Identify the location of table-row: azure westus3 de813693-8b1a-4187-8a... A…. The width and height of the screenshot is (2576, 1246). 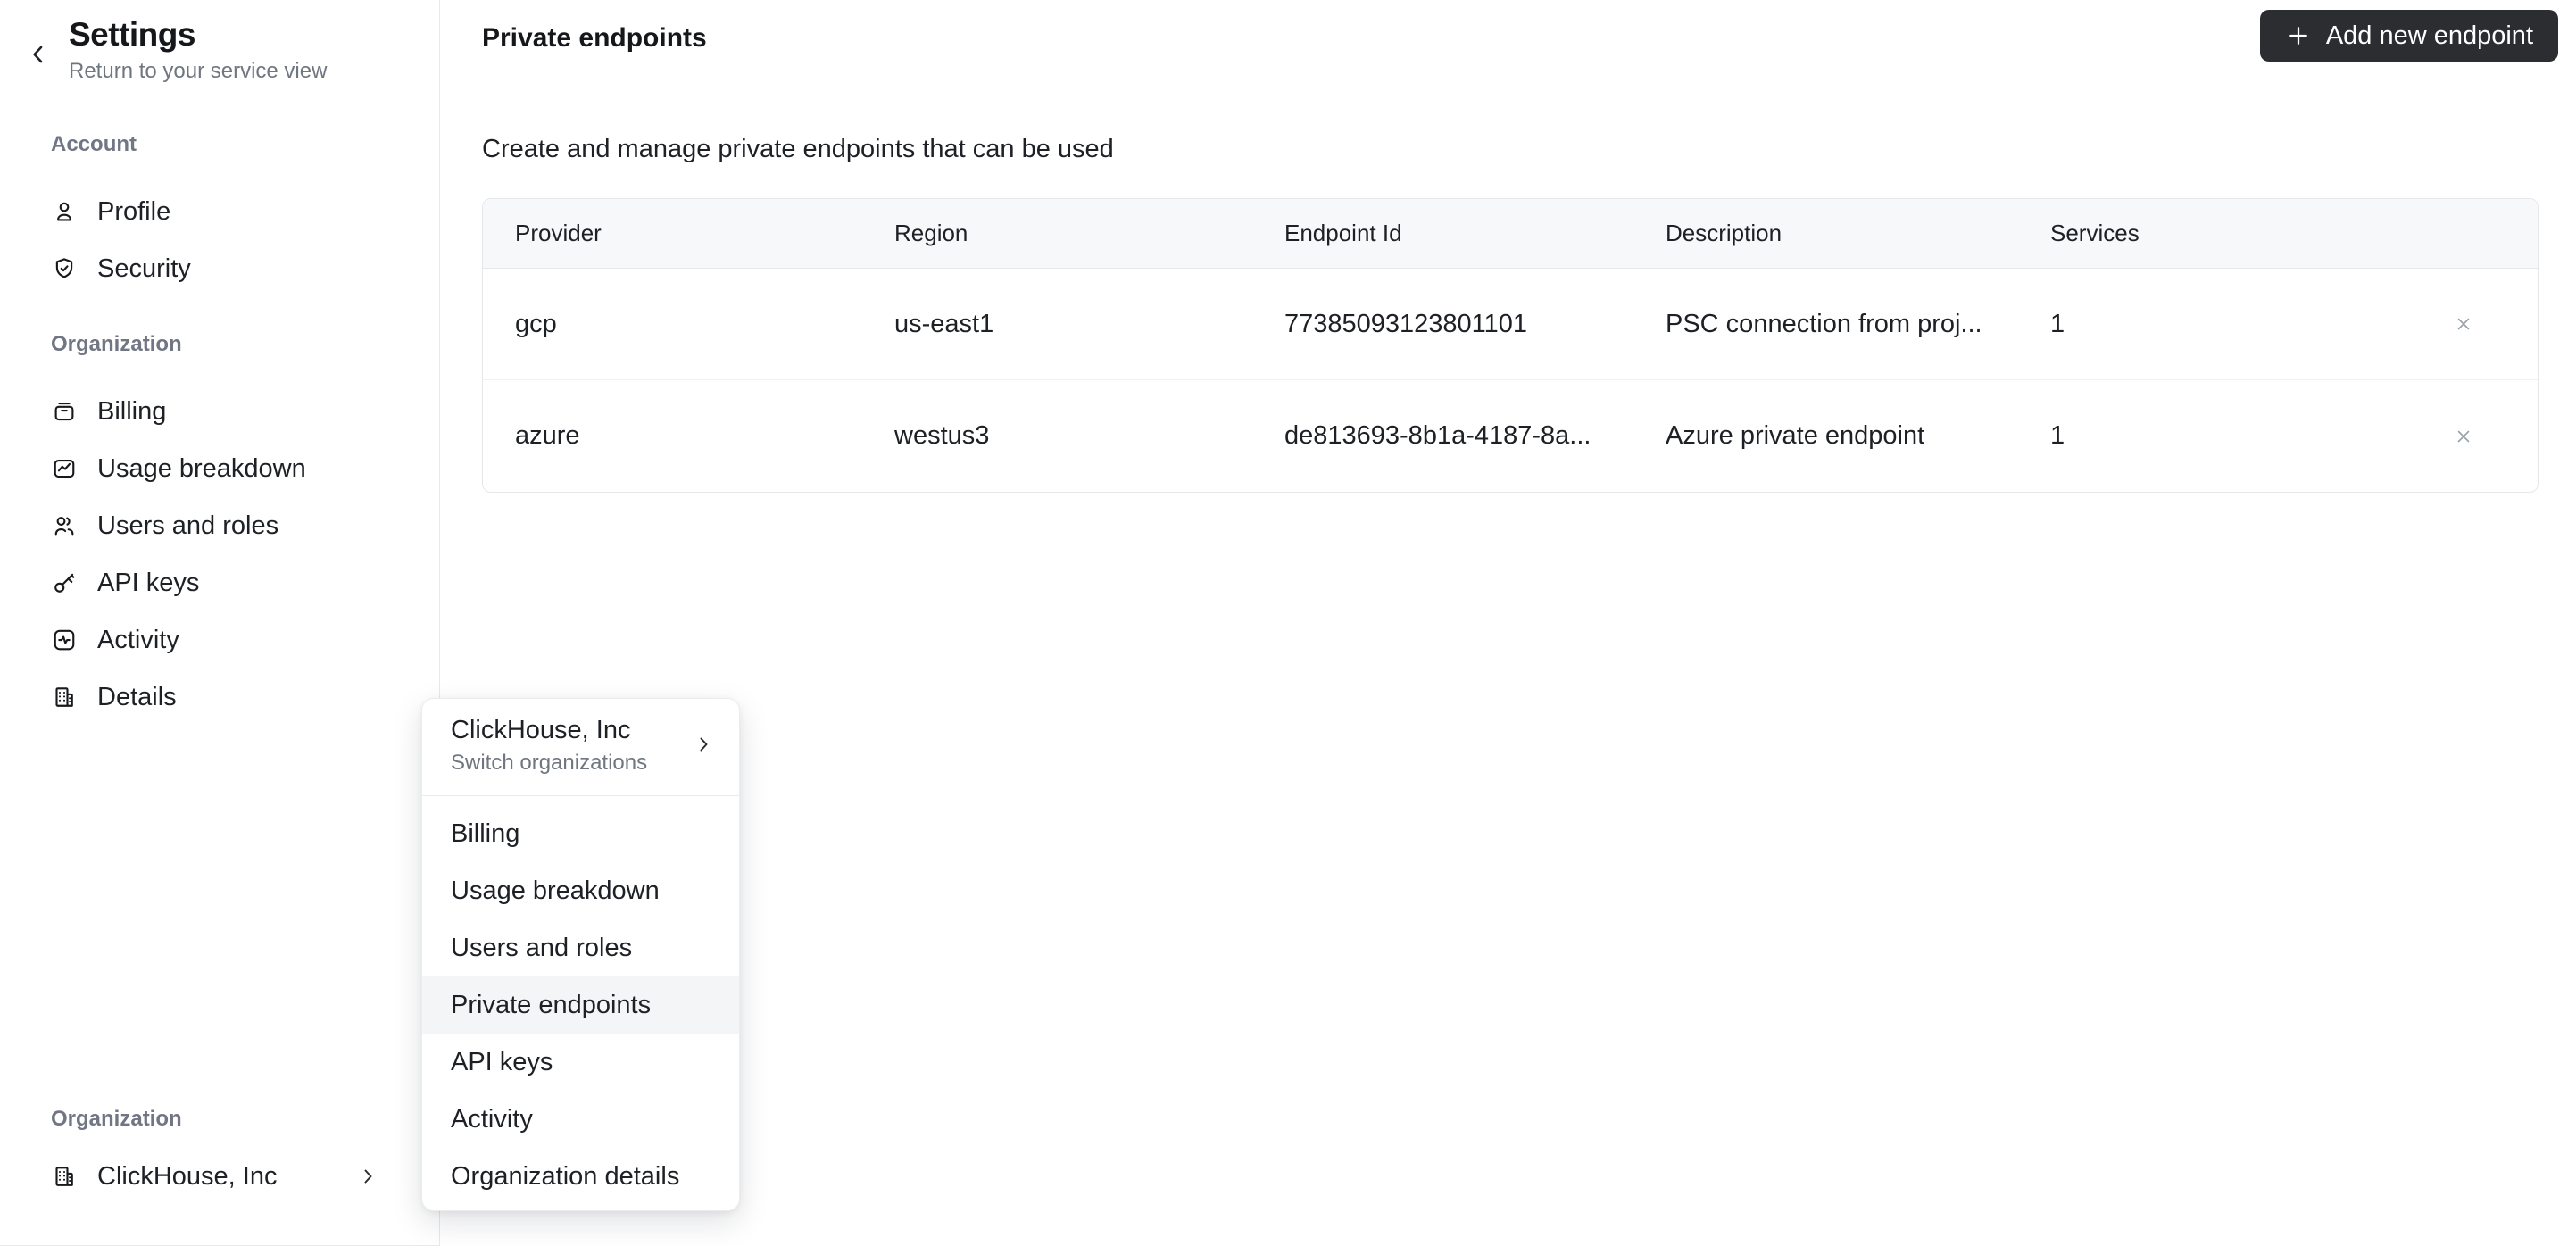
(1511, 436).